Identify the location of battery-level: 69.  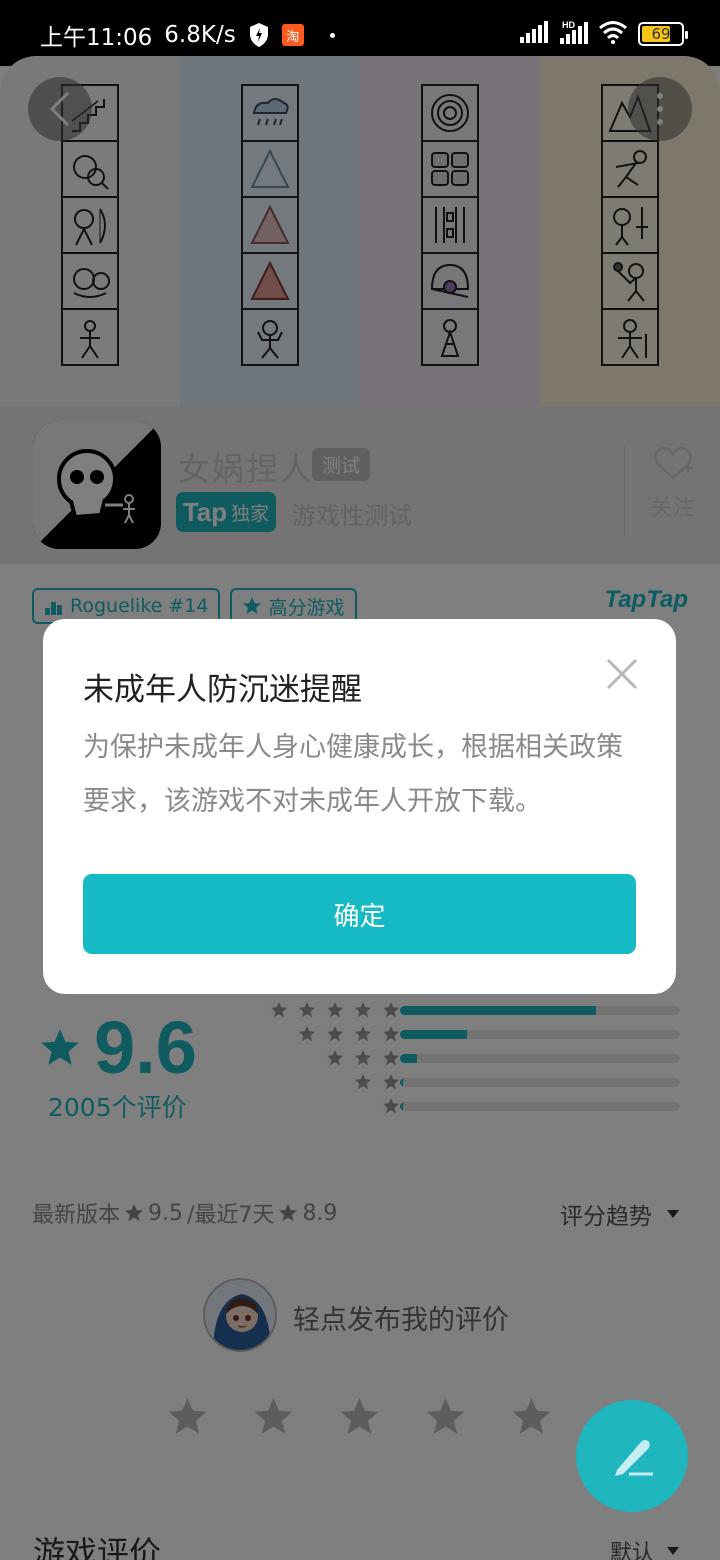
(661, 34).